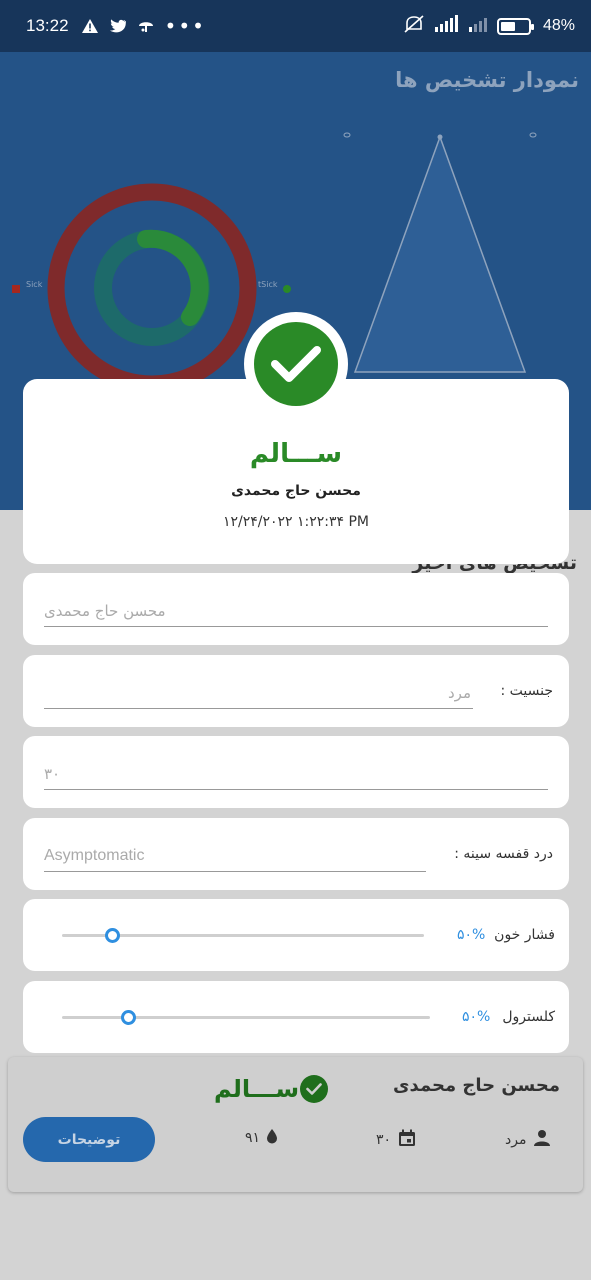 Image resolution: width=591 pixels, height=1280 pixels. I want to click on donut-outer-ring, so click(152, 288).